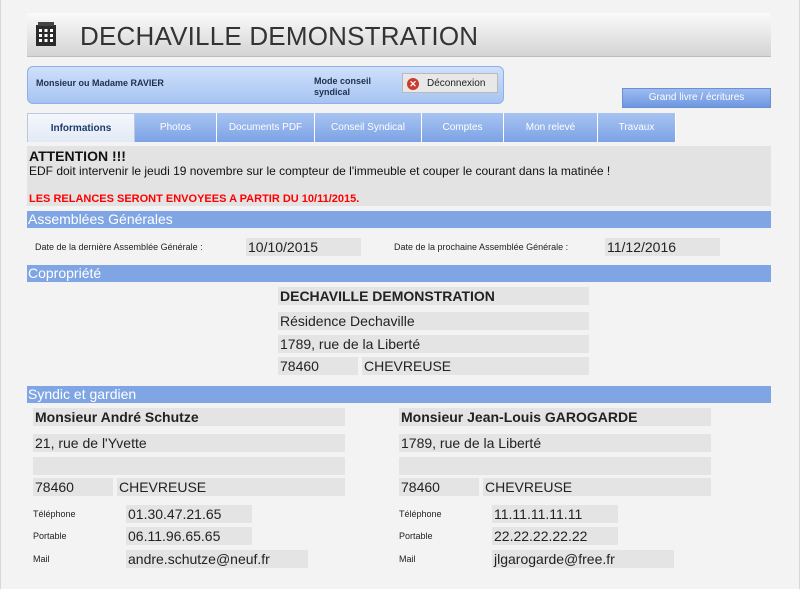  What do you see at coordinates (217, 559) in the screenshot?
I see `syndic-mail: andre.schutze@neuf.fr` at bounding box center [217, 559].